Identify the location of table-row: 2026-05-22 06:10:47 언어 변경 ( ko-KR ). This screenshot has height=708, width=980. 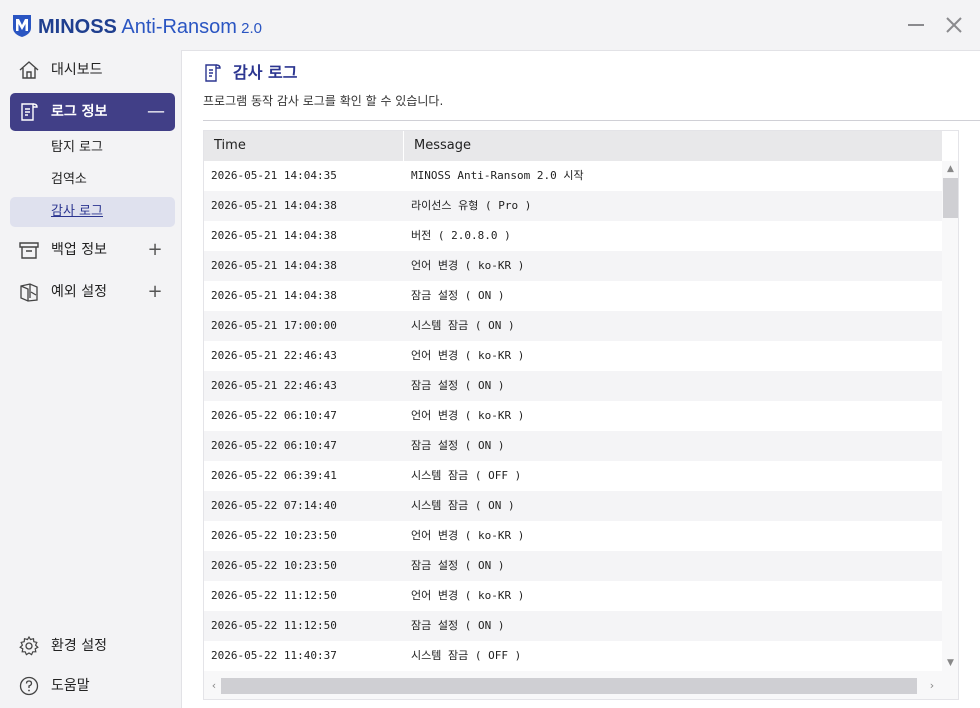
(573, 416).